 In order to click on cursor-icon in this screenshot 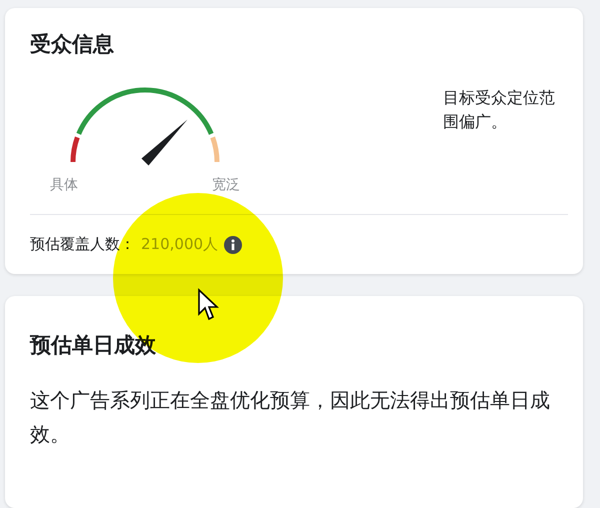, I will do `click(208, 305)`.